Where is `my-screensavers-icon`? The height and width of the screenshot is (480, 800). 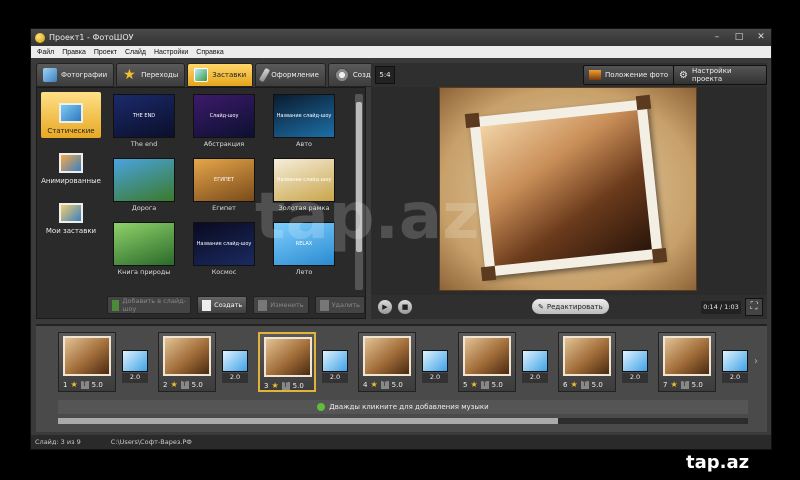 my-screensavers-icon is located at coordinates (71, 213).